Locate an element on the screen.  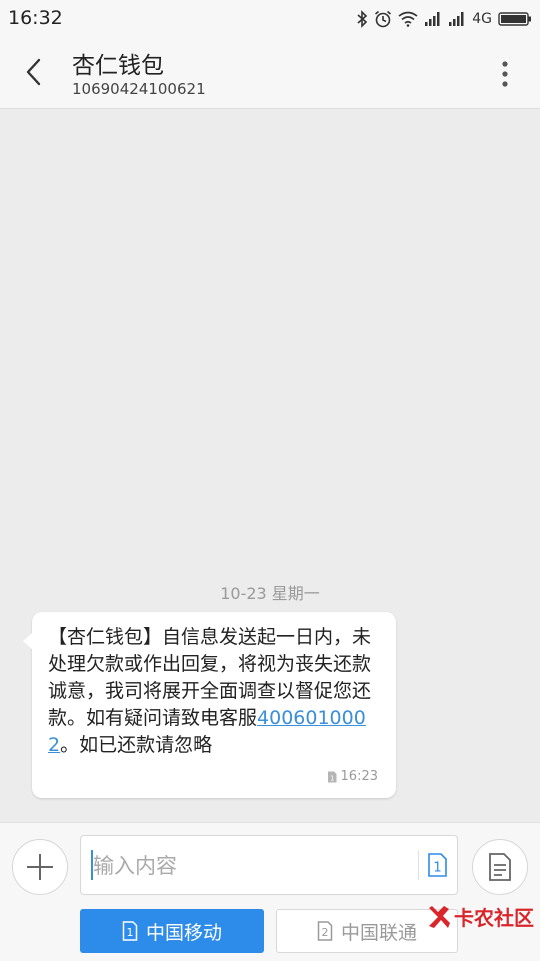
more-vertical-icon is located at coordinates (505, 74).